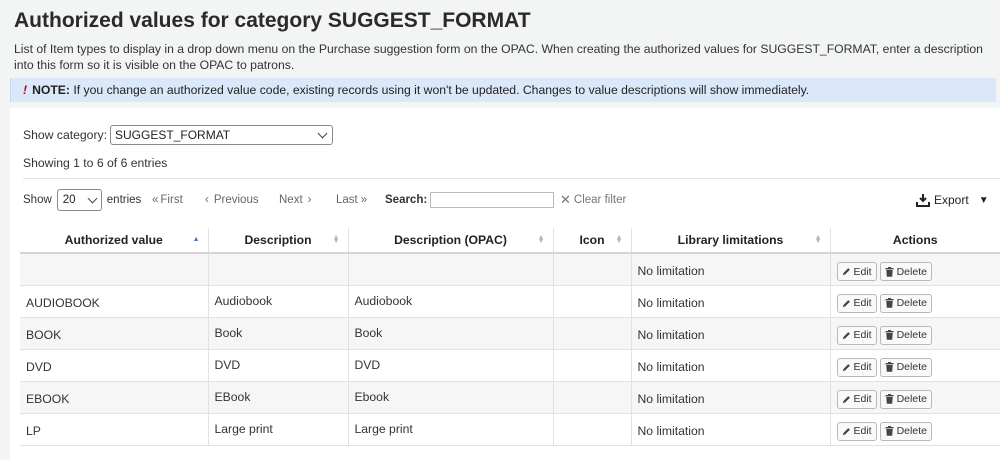 Image resolution: width=1000 pixels, height=460 pixels. I want to click on search-label: Search:, so click(406, 200).